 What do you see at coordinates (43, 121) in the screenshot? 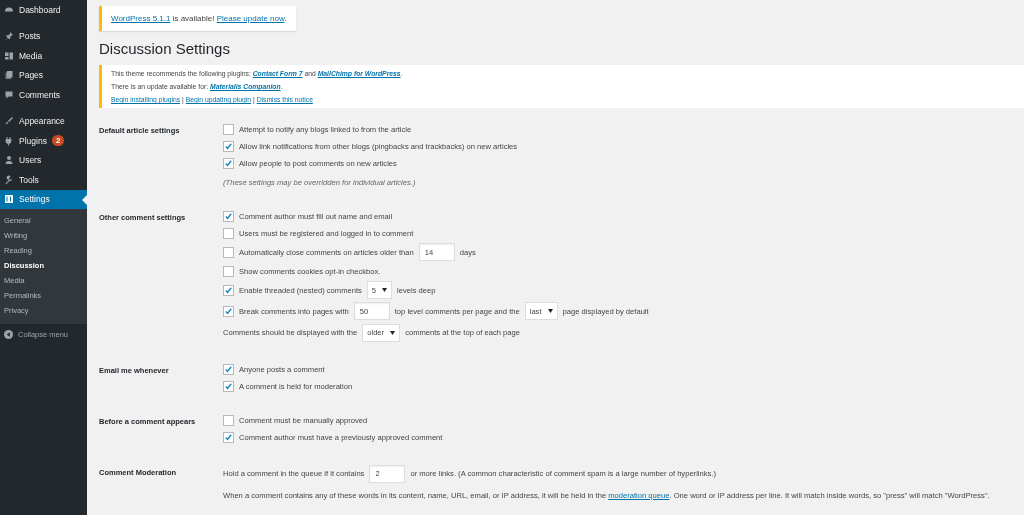
I see `menu-item: Appearance` at bounding box center [43, 121].